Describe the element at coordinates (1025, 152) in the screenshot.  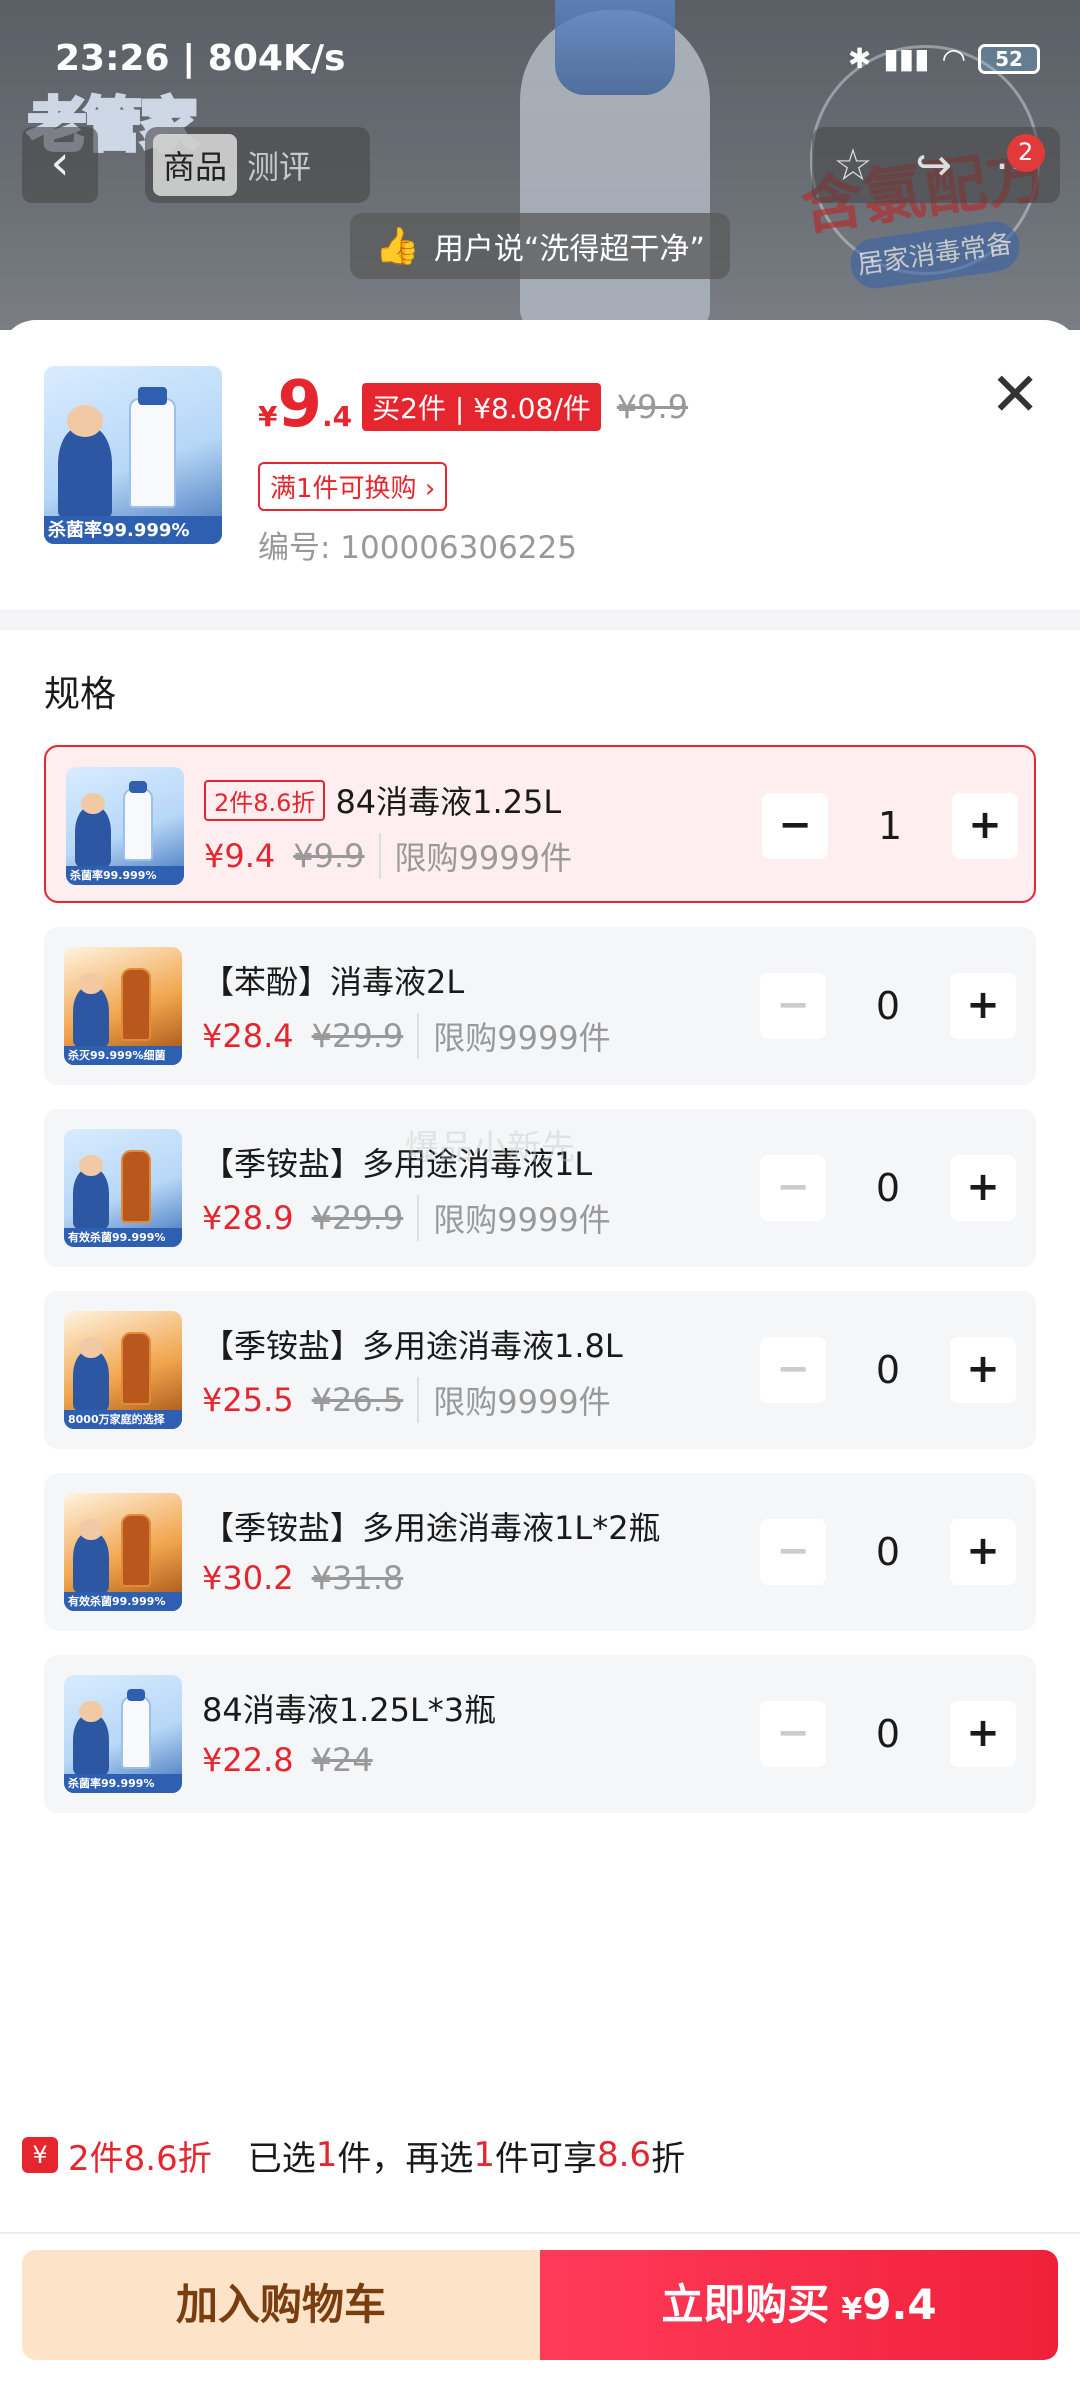
I see `cart-badge: 2` at that location.